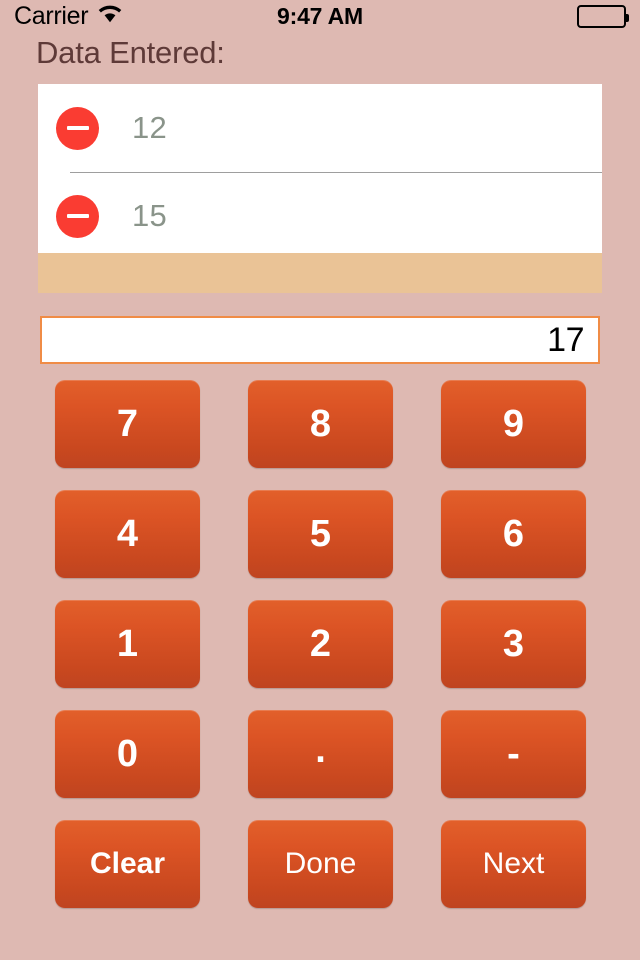  Describe the element at coordinates (513, 754) in the screenshot. I see `key-minus: -` at that location.